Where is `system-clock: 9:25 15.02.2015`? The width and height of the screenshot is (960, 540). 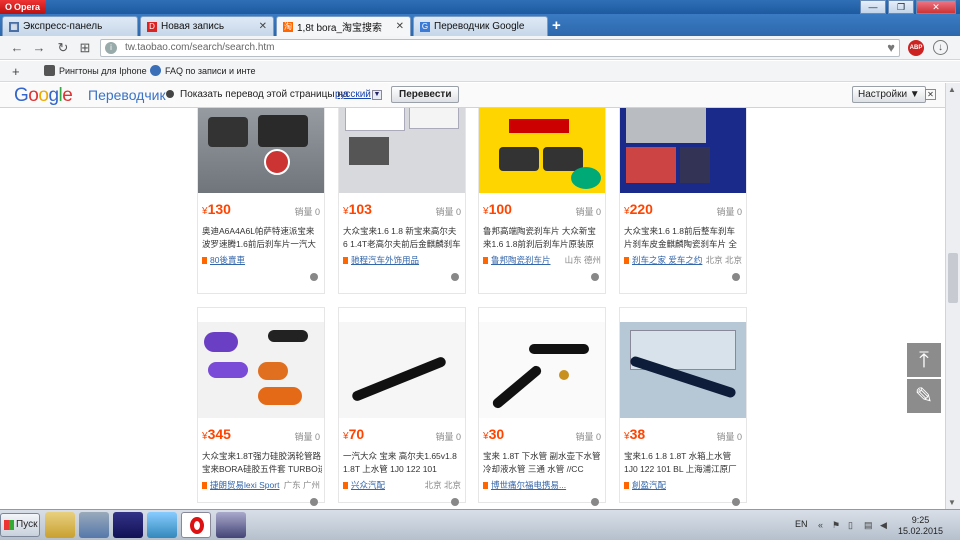 system-clock: 9:25 15.02.2015 is located at coordinates (920, 526).